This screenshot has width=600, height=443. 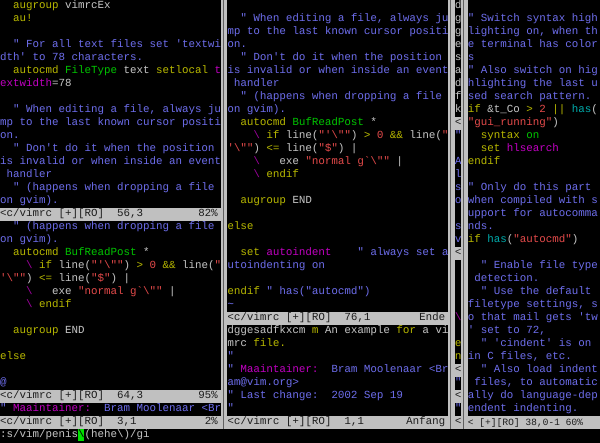 I want to click on code-line: hlighting the last u, so click(x=533, y=84).